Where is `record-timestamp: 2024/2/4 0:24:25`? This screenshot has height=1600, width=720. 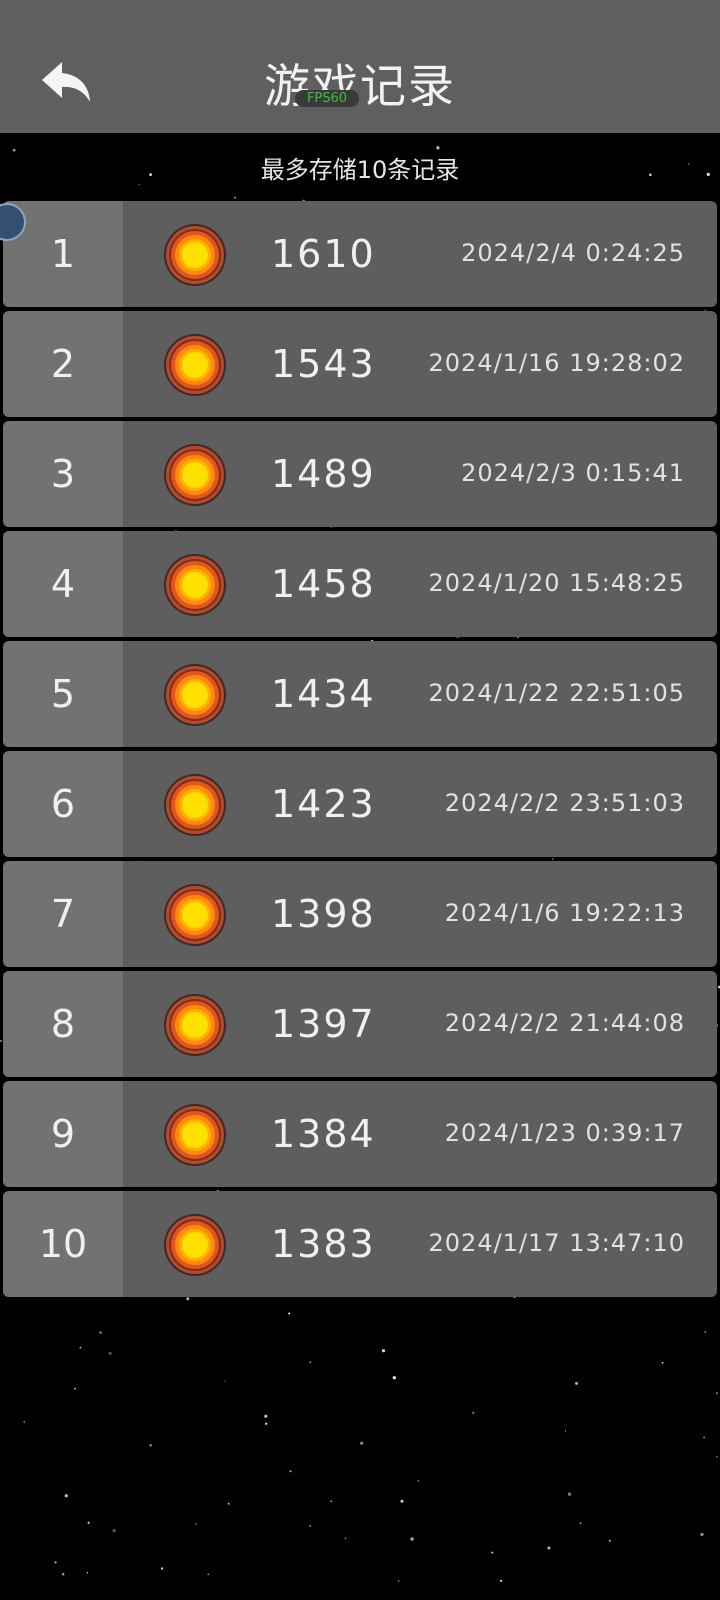
record-timestamp: 2024/2/4 0:24:25 is located at coordinates (573, 253).